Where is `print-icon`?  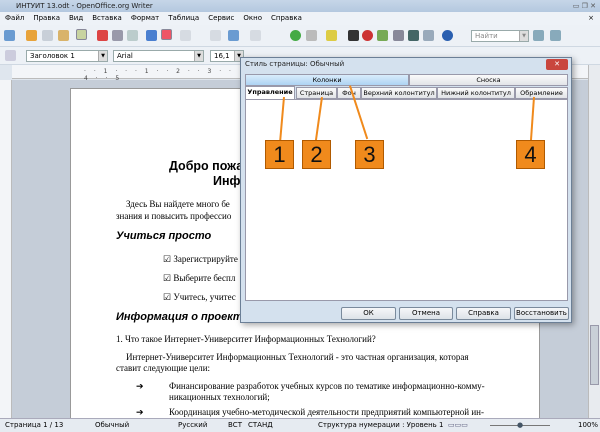 print-icon is located at coordinates (117, 35).